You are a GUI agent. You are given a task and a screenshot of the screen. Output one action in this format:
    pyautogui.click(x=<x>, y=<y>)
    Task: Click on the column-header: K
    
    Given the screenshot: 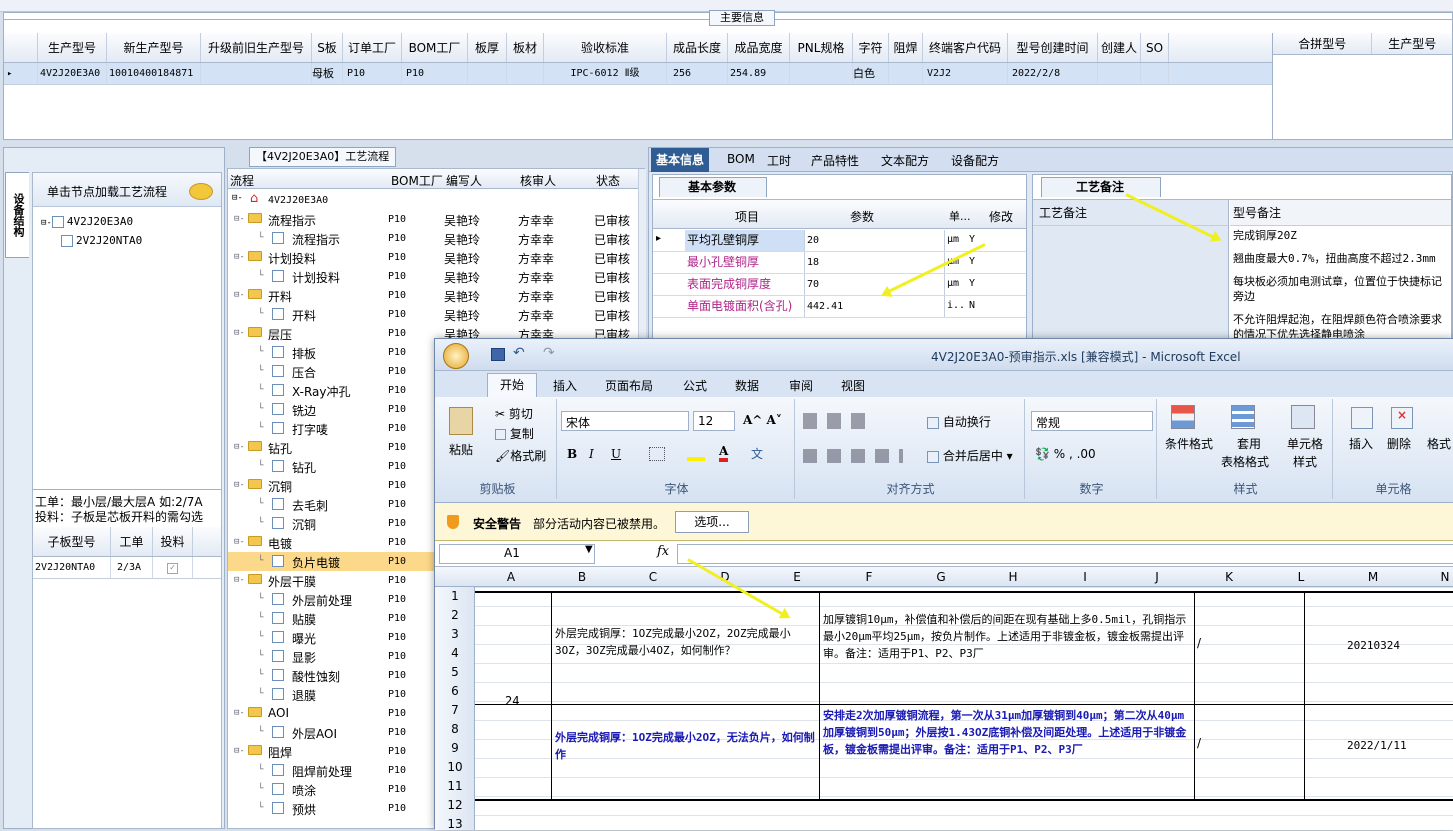 What is the action you would take?
    pyautogui.click(x=1229, y=577)
    